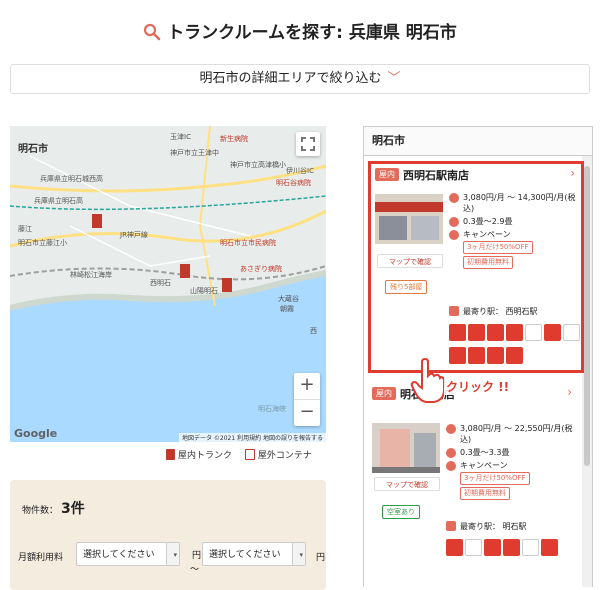 Image resolution: width=600 pixels, height=590 pixels. I want to click on map-label: 山陽明石, so click(204, 291).